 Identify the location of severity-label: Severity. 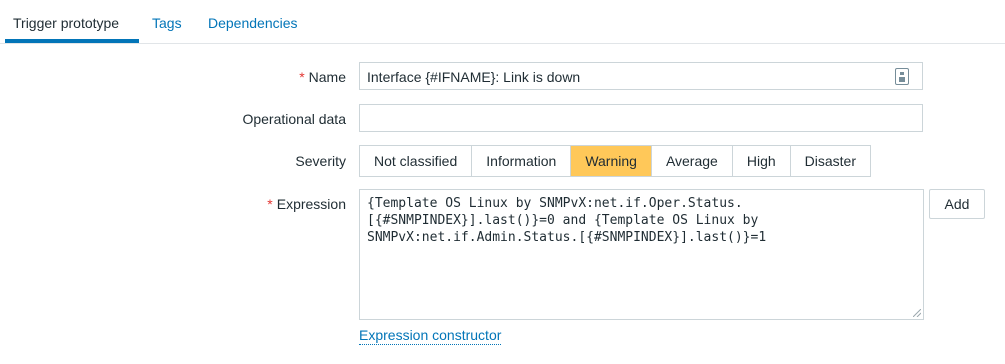
(320, 161).